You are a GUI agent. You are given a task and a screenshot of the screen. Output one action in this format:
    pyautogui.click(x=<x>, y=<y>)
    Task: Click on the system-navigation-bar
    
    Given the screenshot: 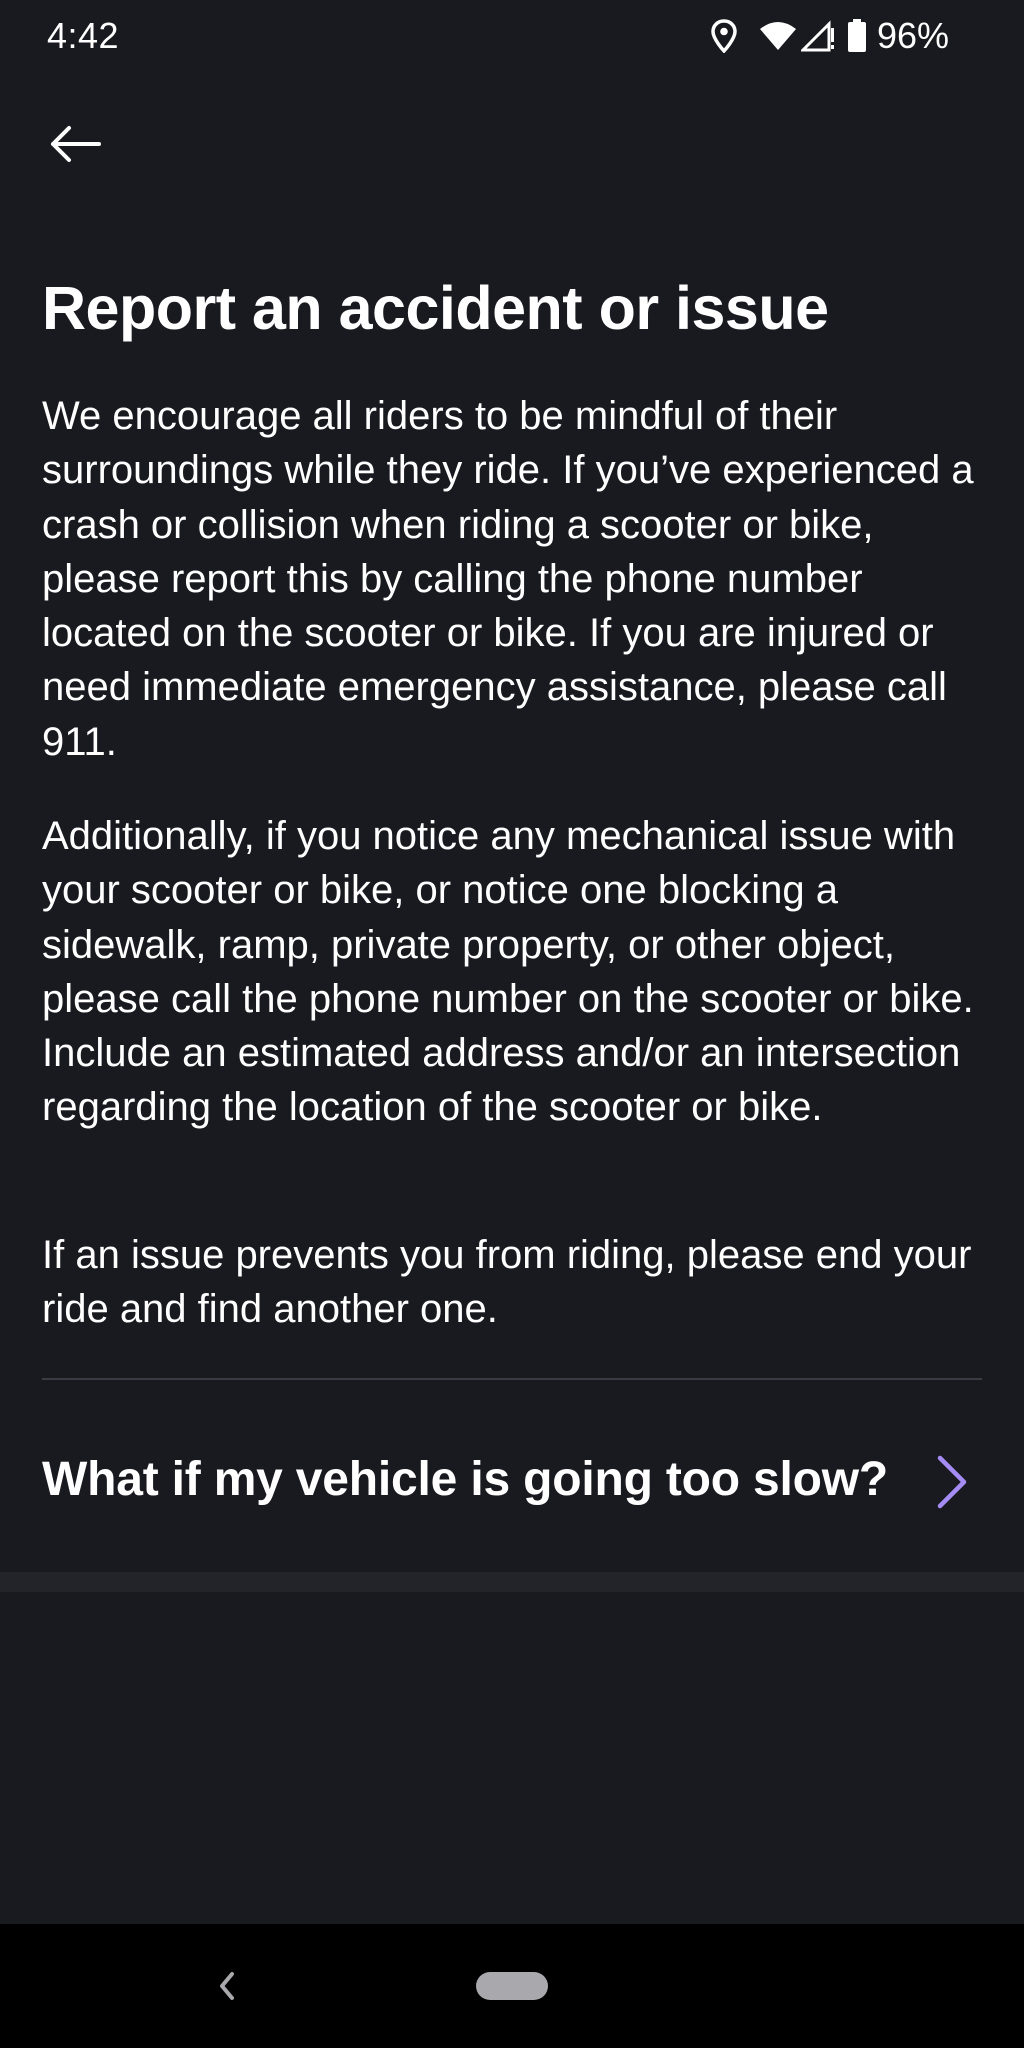 What is the action you would take?
    pyautogui.click(x=512, y=1986)
    